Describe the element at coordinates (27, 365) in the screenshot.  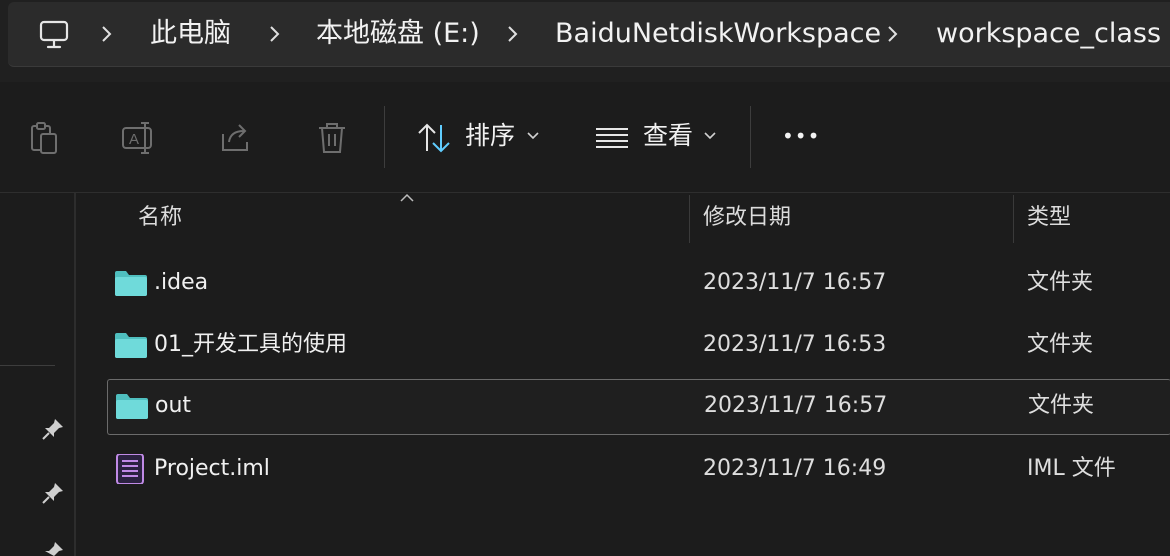
I see `nav-divider` at that location.